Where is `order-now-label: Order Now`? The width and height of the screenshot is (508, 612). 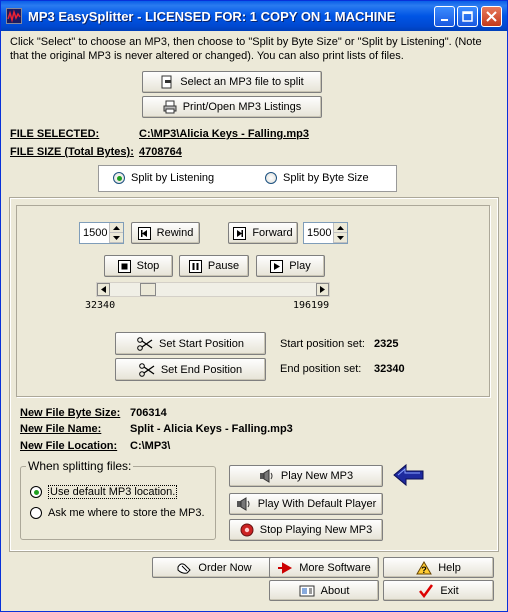
order-now-label: Order Now is located at coordinates (225, 567).